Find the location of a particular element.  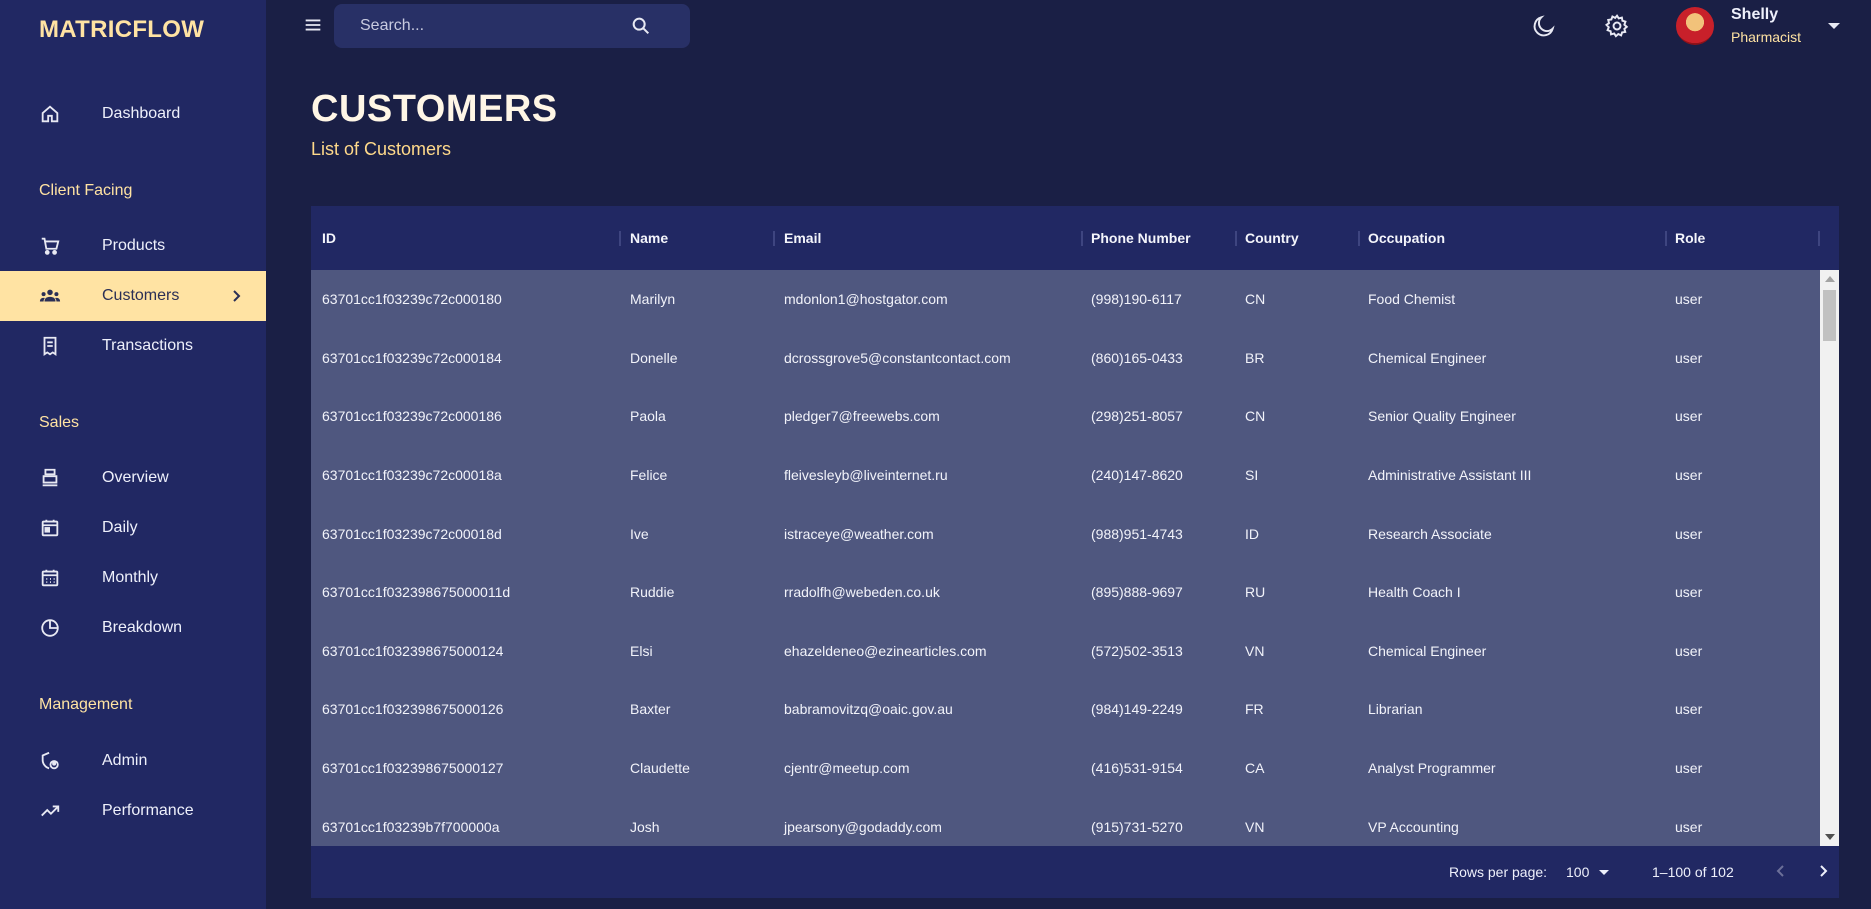

column-header-email: Email is located at coordinates (802, 238).